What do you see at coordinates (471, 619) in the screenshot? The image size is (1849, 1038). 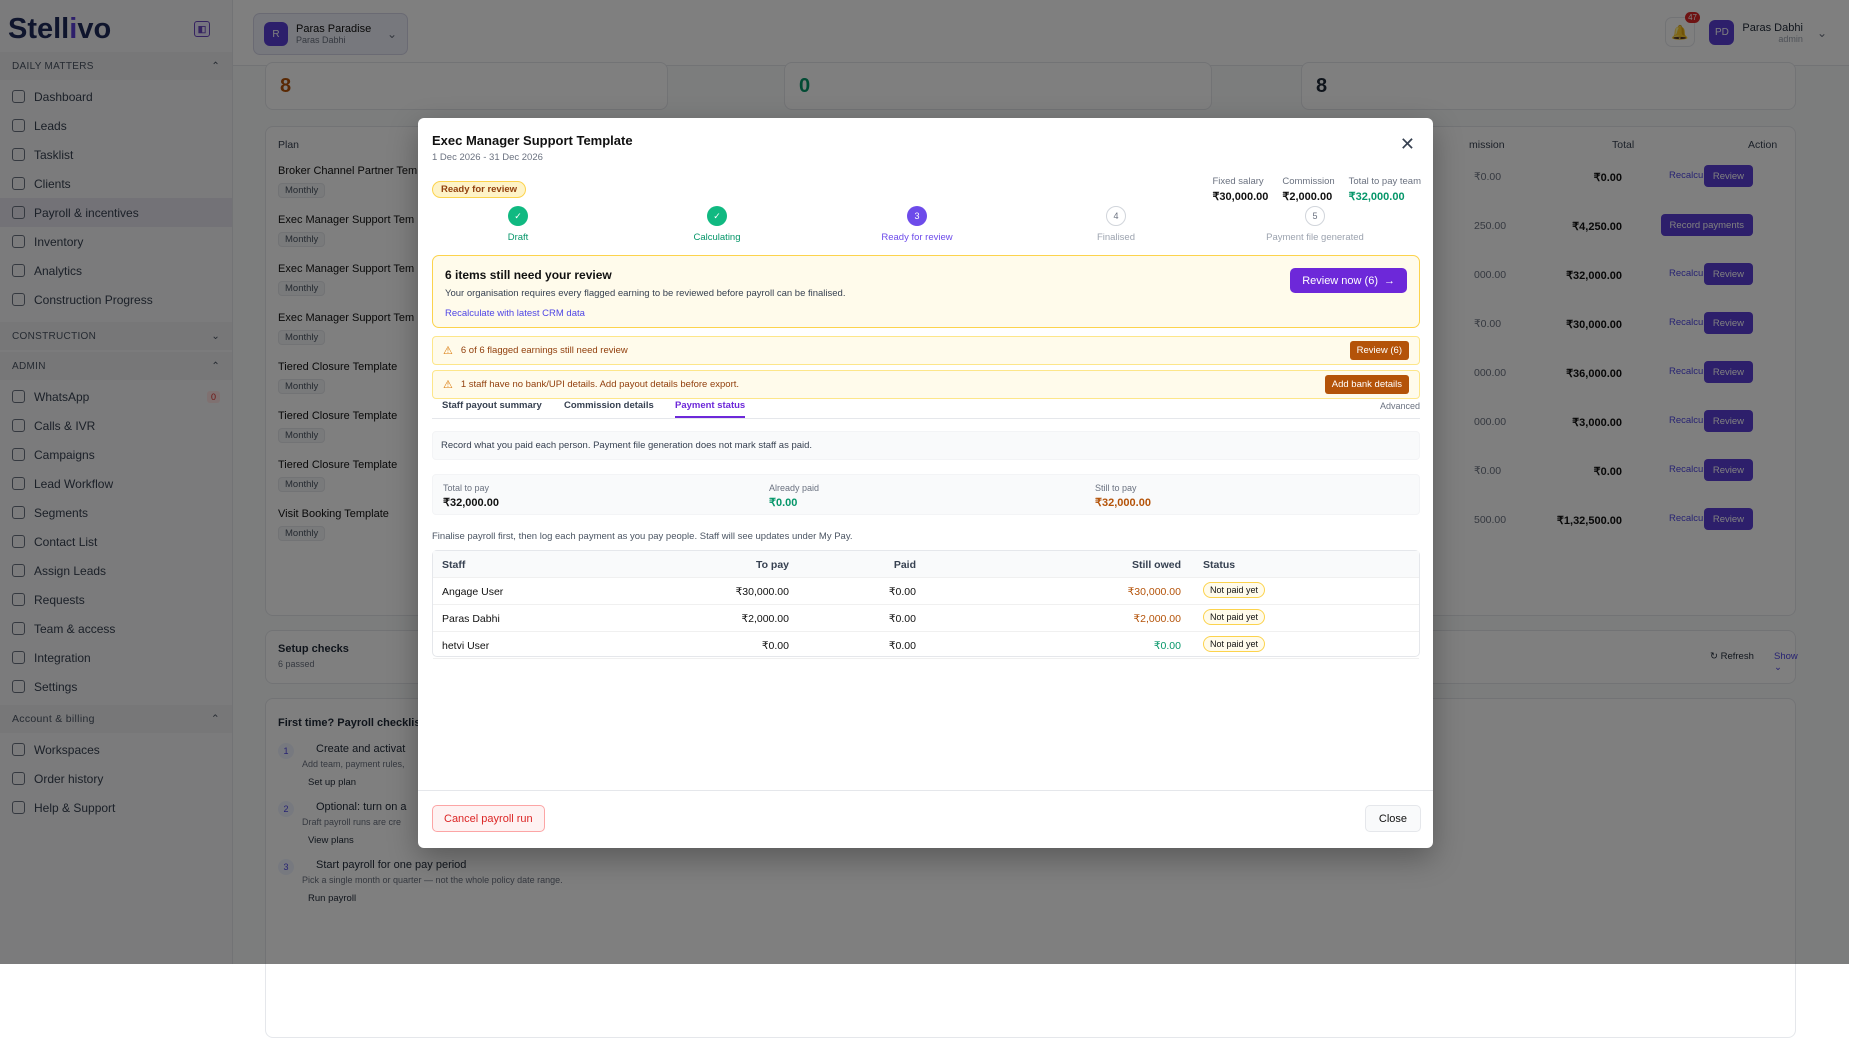 I see `staff-name: Paras Dabhi` at bounding box center [471, 619].